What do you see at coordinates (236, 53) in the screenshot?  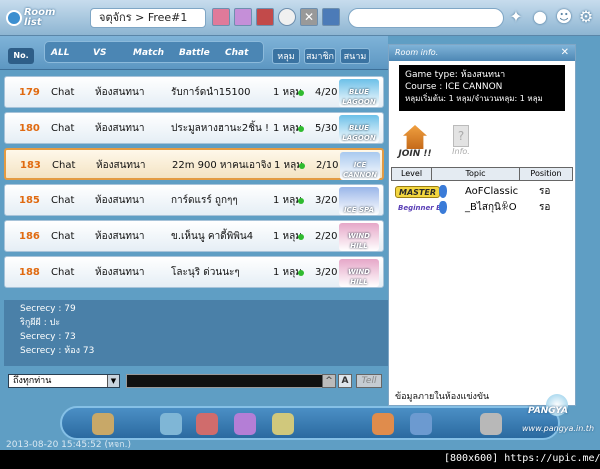 I see `filter-chat-tab: Chat` at bounding box center [236, 53].